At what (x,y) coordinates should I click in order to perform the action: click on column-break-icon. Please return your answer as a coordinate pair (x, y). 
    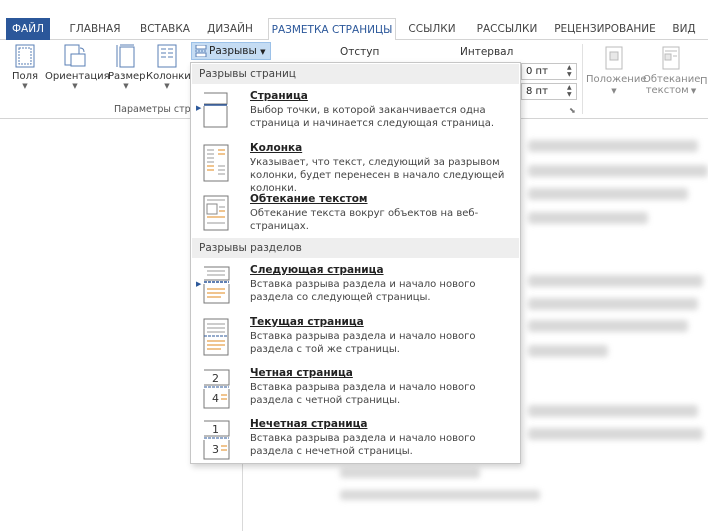
    Looking at the image, I should click on (216, 163).